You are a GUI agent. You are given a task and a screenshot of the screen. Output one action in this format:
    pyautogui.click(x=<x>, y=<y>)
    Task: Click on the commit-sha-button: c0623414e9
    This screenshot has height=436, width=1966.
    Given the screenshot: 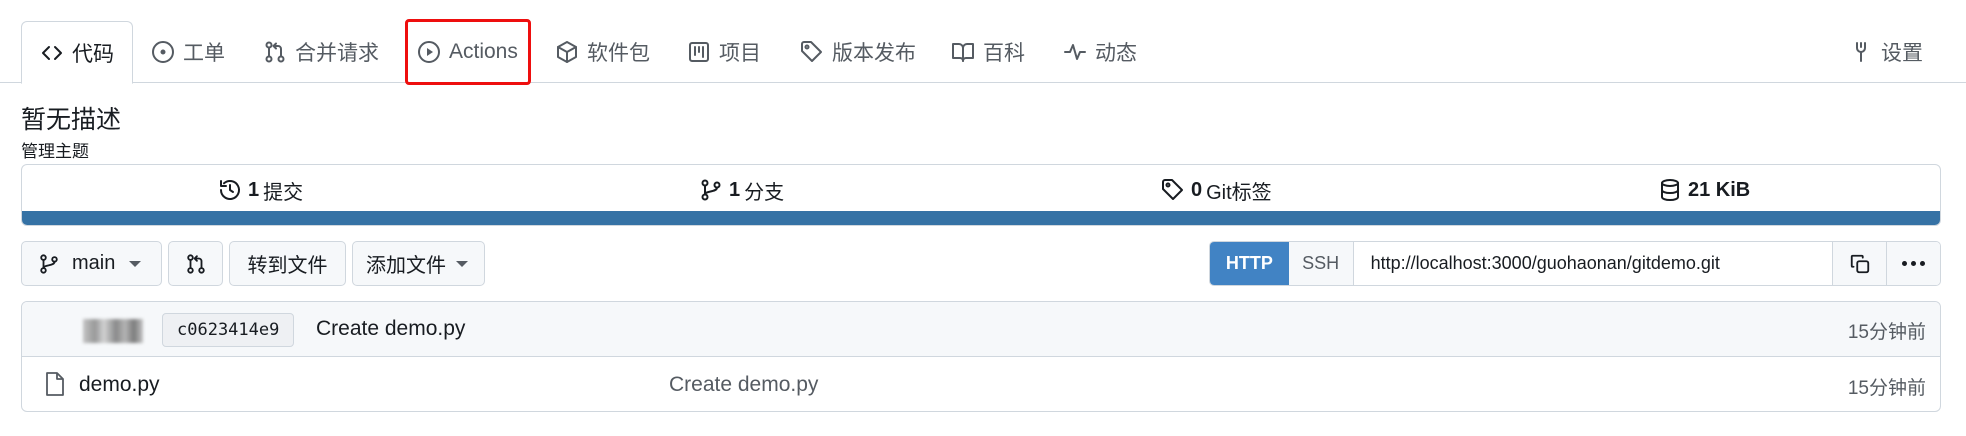 What is the action you would take?
    pyautogui.click(x=228, y=330)
    